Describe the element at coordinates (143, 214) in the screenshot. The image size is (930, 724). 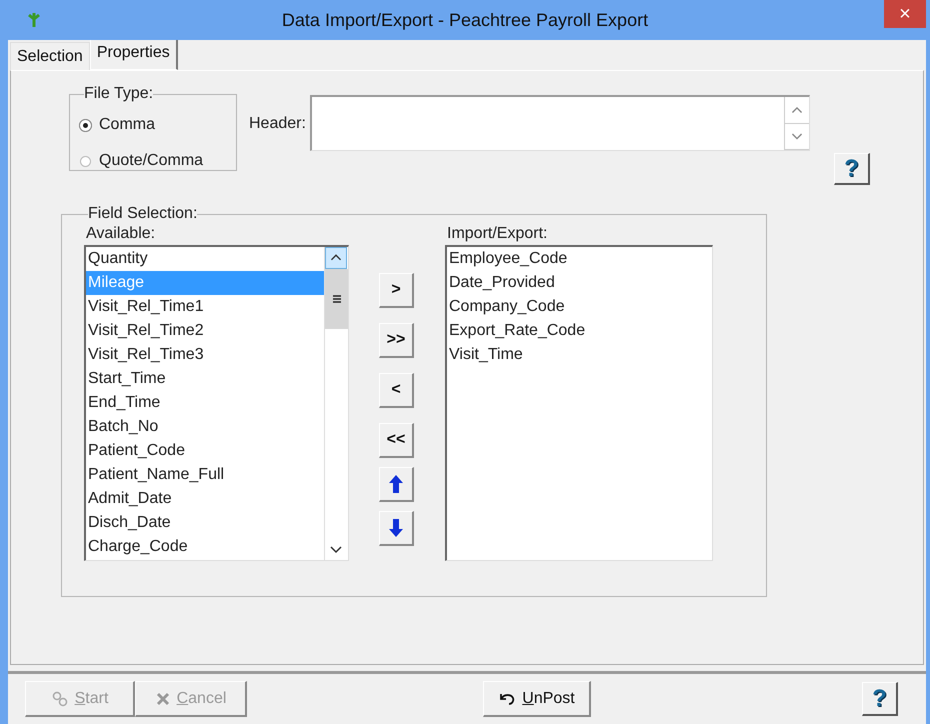
I see `group-title: Field Selection:` at that location.